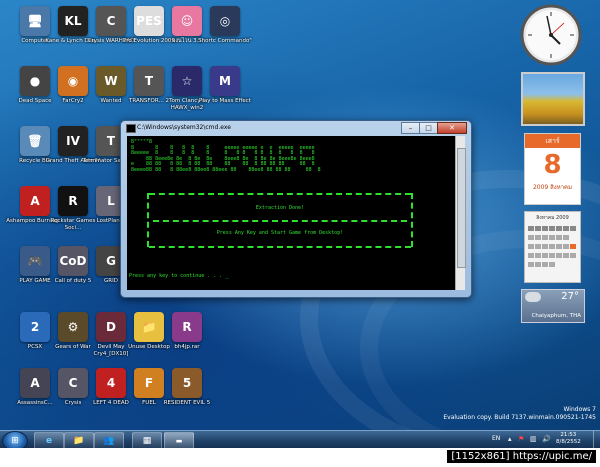  Describe the element at coordinates (187, 403) in the screenshot. I see `desktop-icon-label: RESIDENT EVIL 5` at that location.